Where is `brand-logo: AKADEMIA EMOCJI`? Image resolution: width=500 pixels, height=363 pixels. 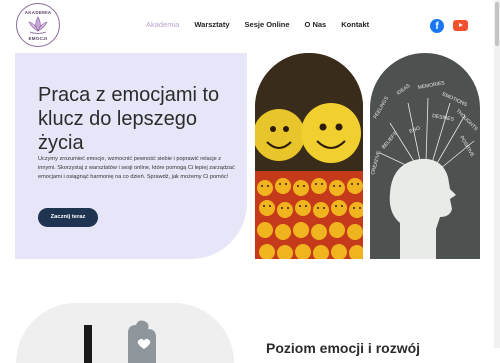
brand-logo: AKADEMIA EMOCJI is located at coordinates (38, 25).